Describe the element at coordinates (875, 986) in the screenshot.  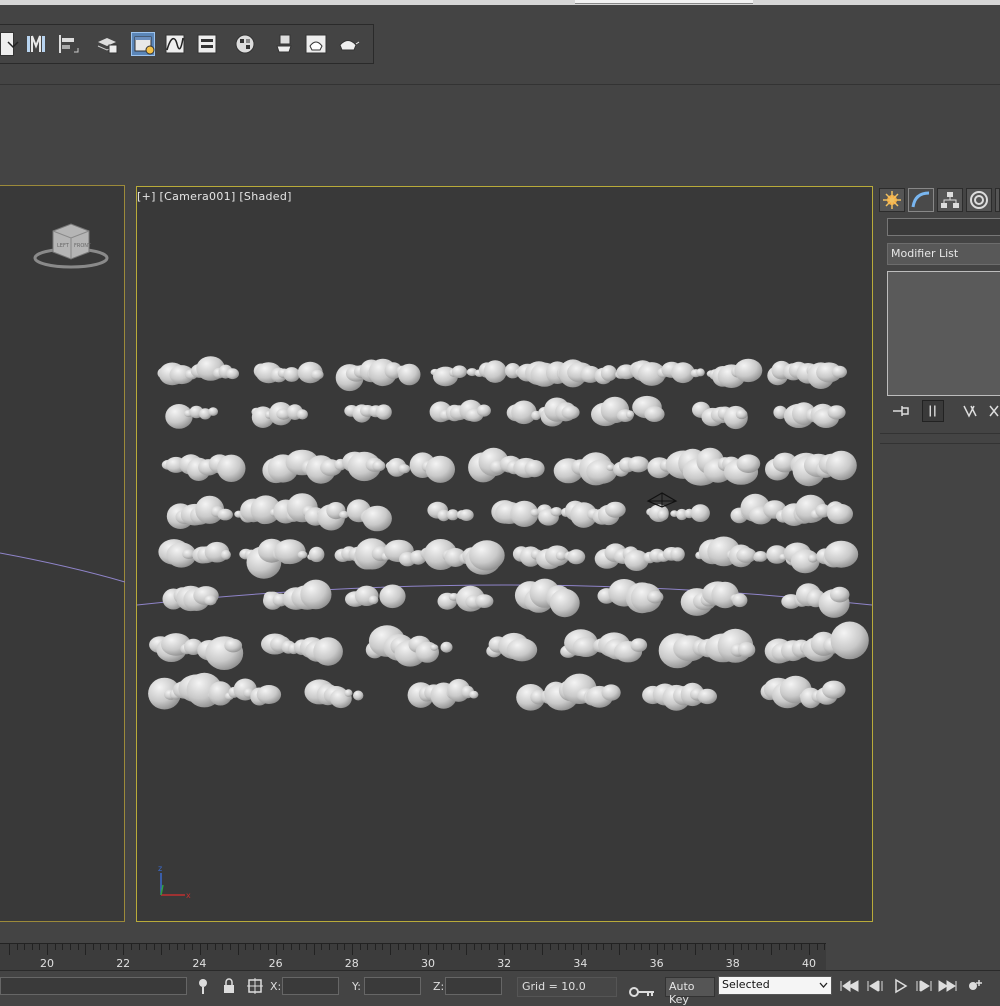
I see `previous-frame-icon` at that location.